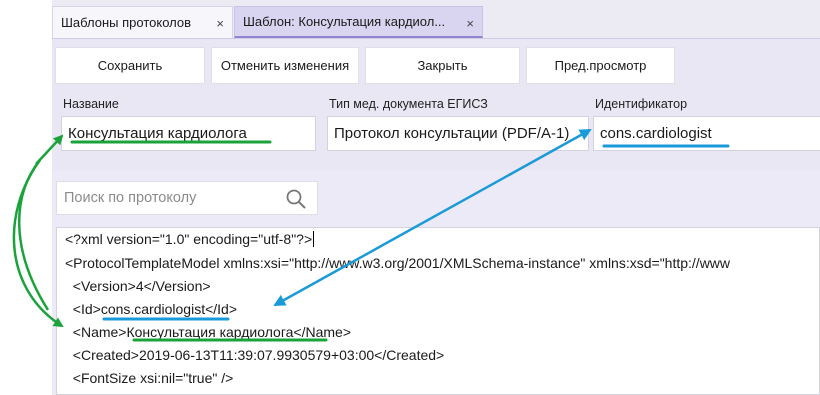  What do you see at coordinates (130, 65) in the screenshot?
I see `save-button: Сохранить` at bounding box center [130, 65].